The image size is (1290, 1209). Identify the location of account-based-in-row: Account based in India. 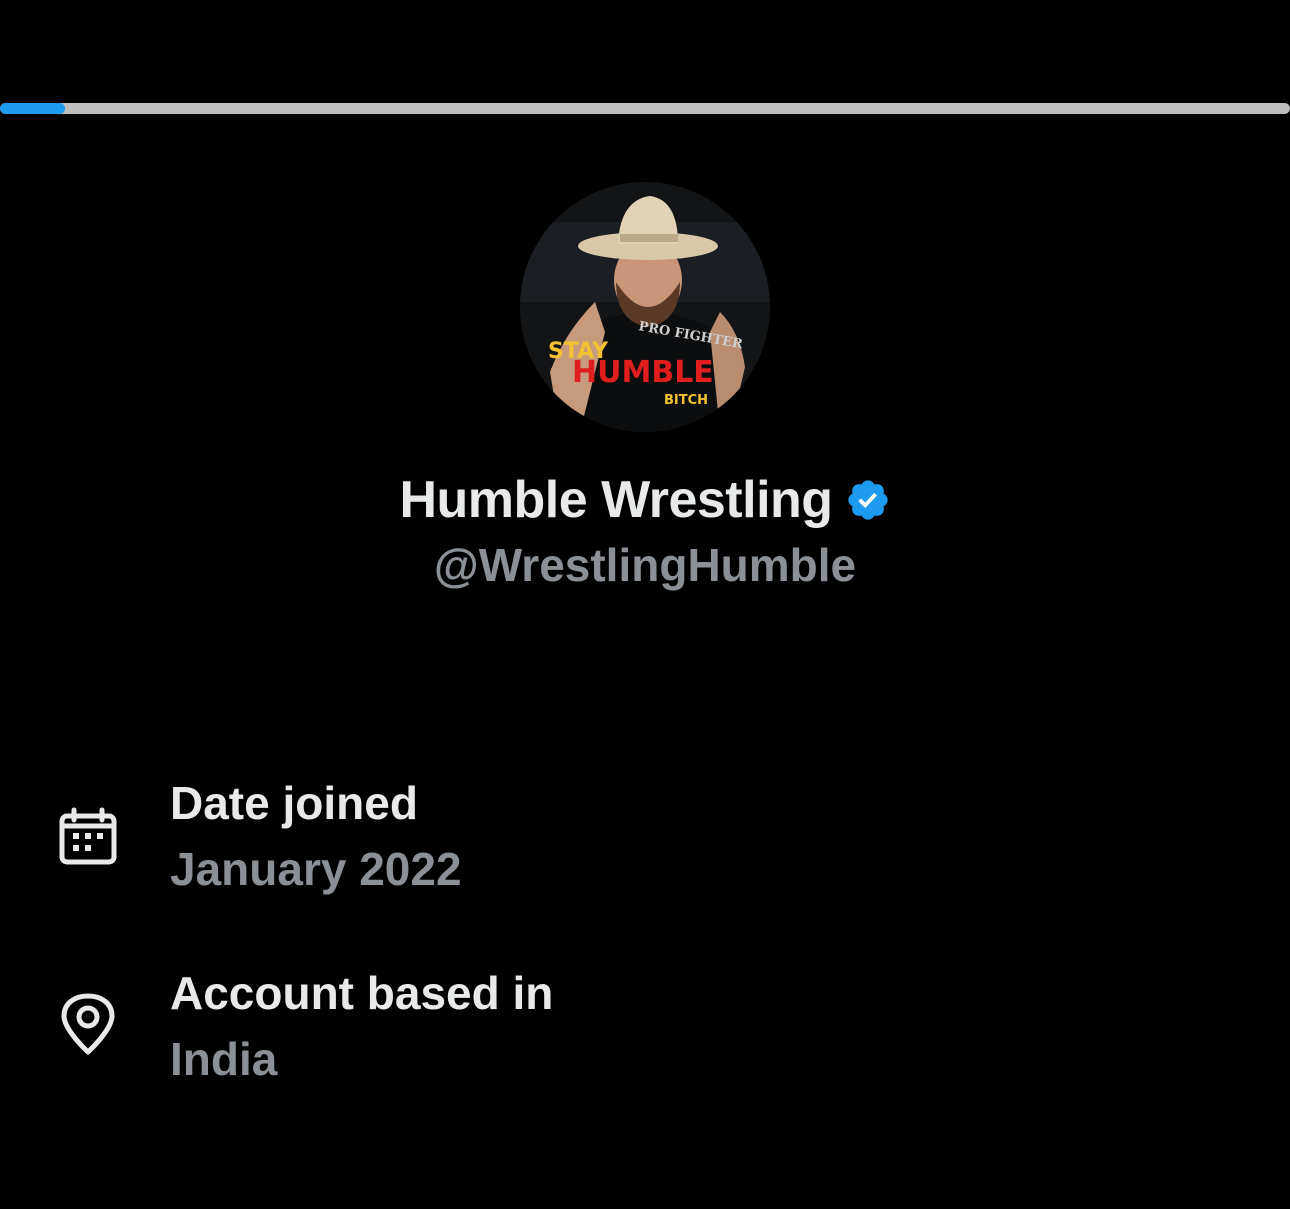
(645, 1030).